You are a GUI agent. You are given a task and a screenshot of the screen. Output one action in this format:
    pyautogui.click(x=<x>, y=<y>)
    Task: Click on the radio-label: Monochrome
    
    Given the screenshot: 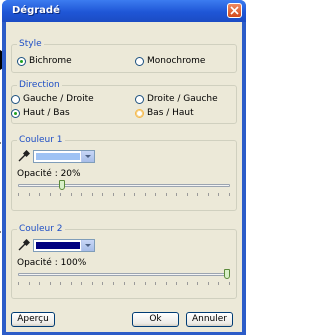 What is the action you would take?
    pyautogui.click(x=176, y=61)
    